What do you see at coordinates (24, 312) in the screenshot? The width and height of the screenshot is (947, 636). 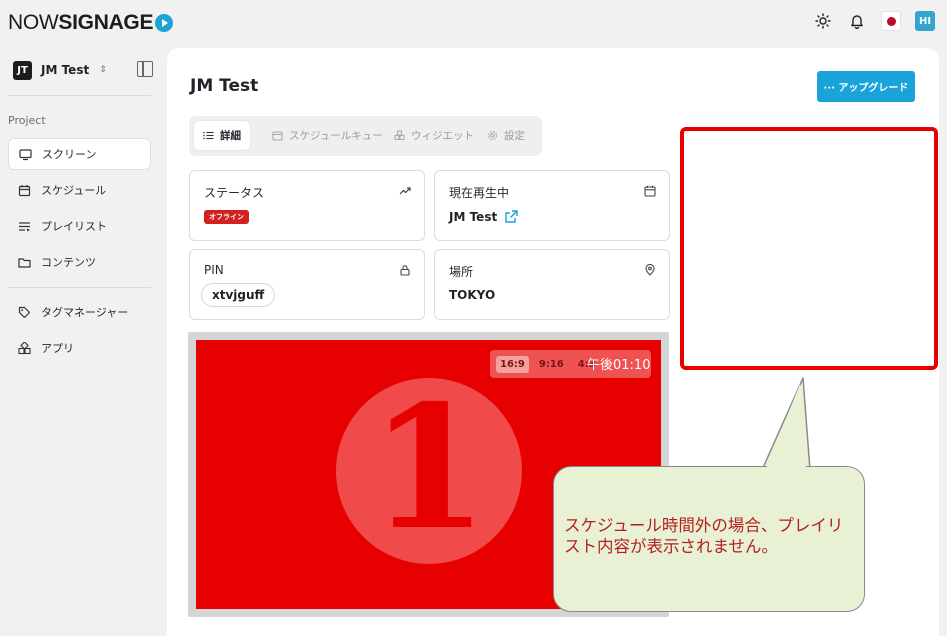 I see `tag-icon` at bounding box center [24, 312].